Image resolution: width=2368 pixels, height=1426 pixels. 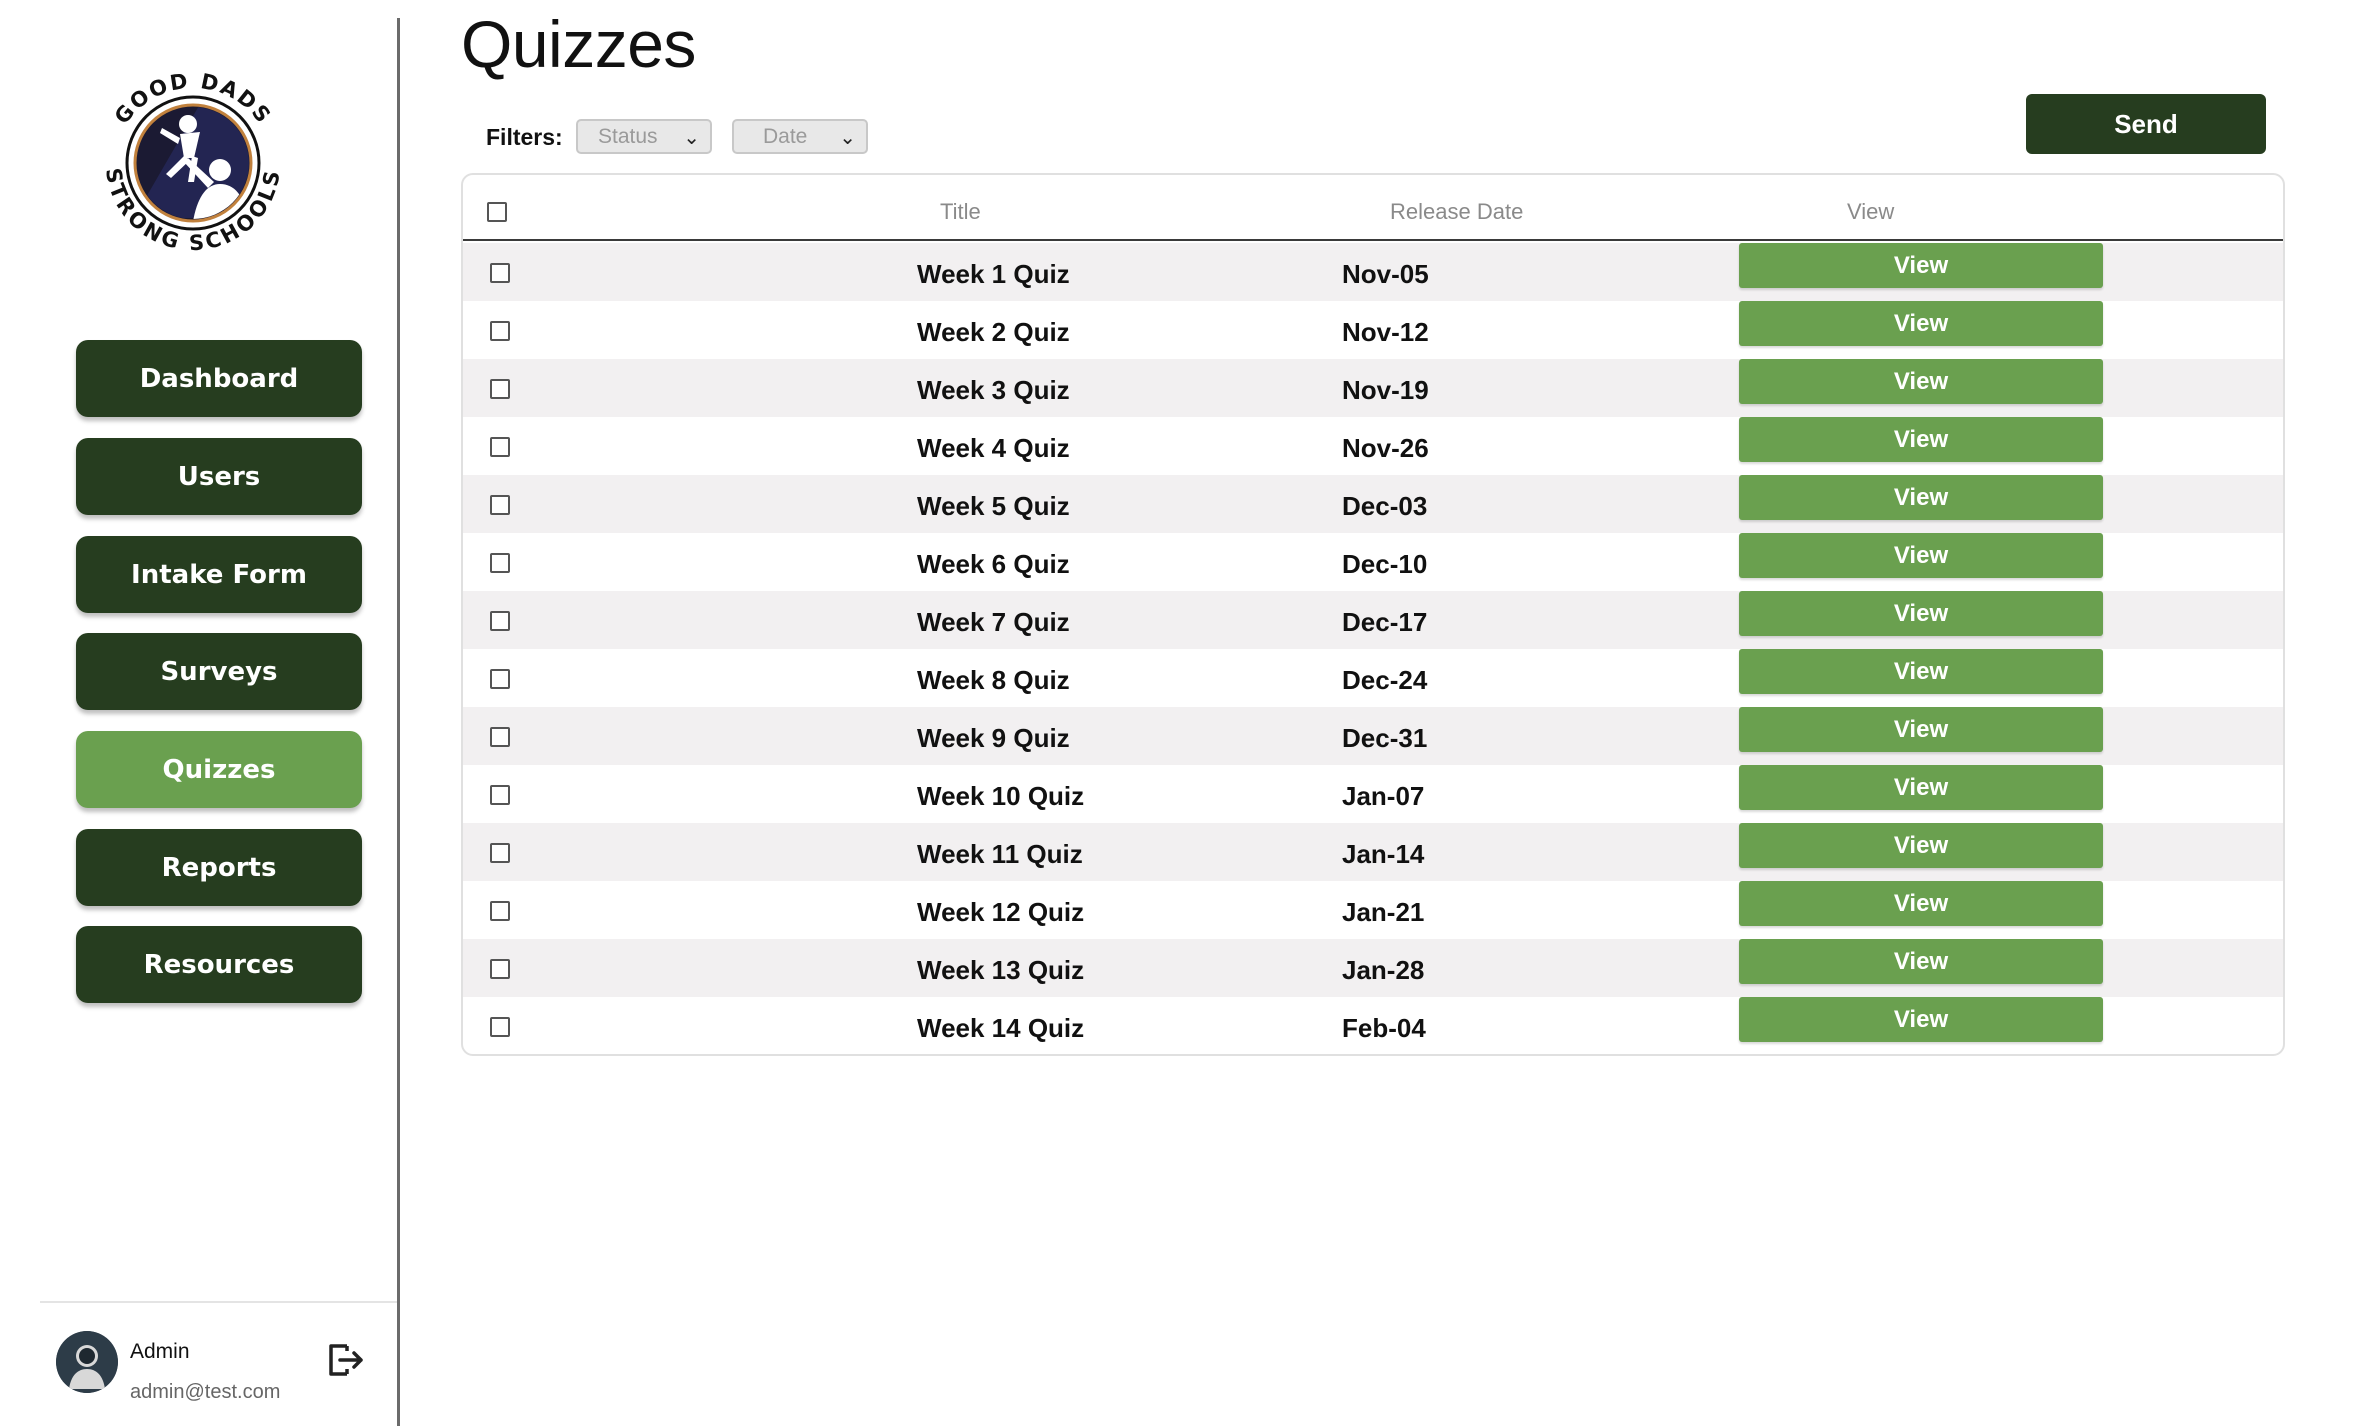 I want to click on quiz-title: Week 4 Quiz, so click(x=993, y=448).